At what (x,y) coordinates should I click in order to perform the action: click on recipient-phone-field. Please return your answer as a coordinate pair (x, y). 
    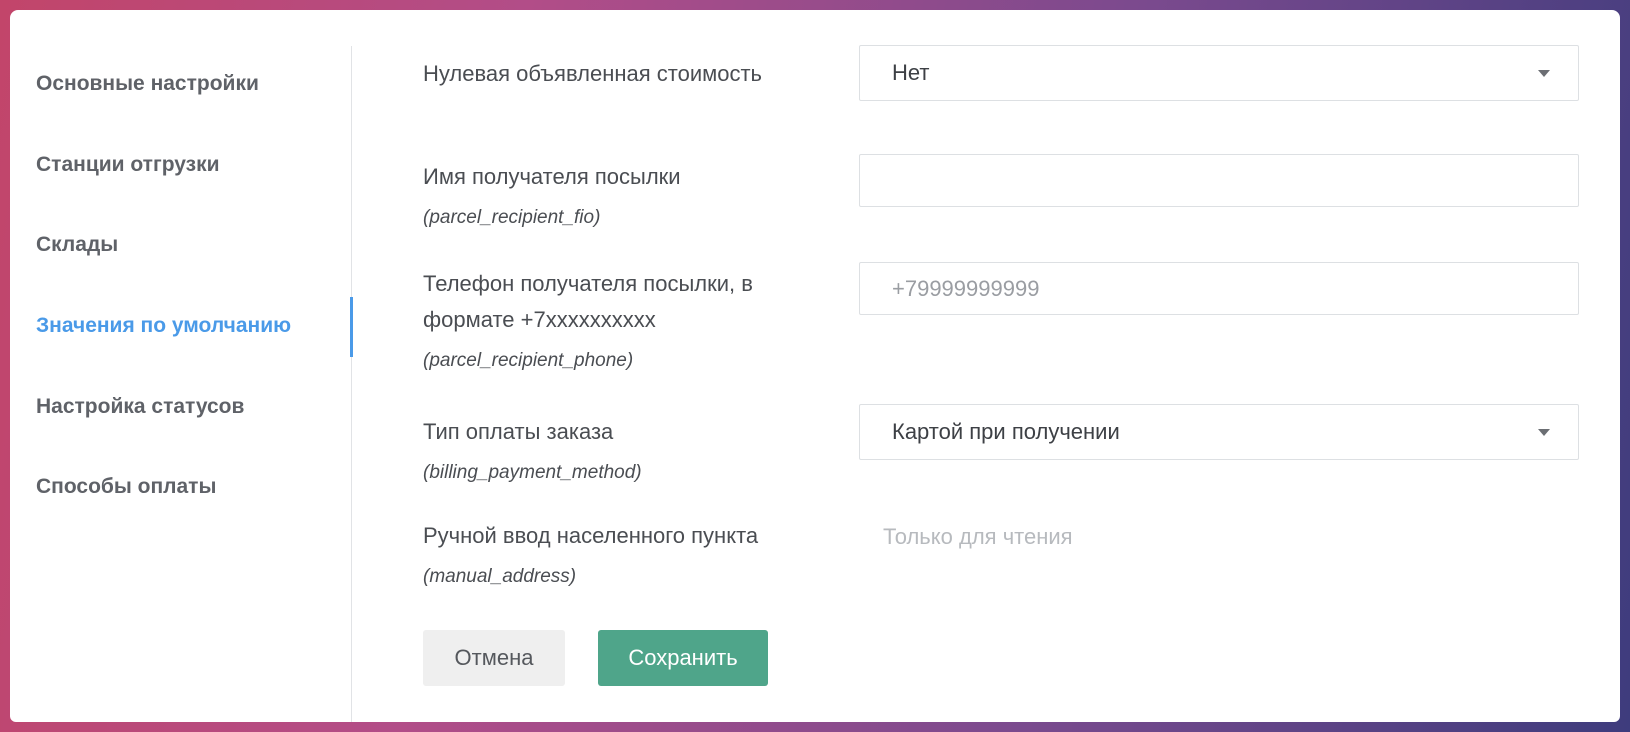
    Looking at the image, I should click on (1219, 288).